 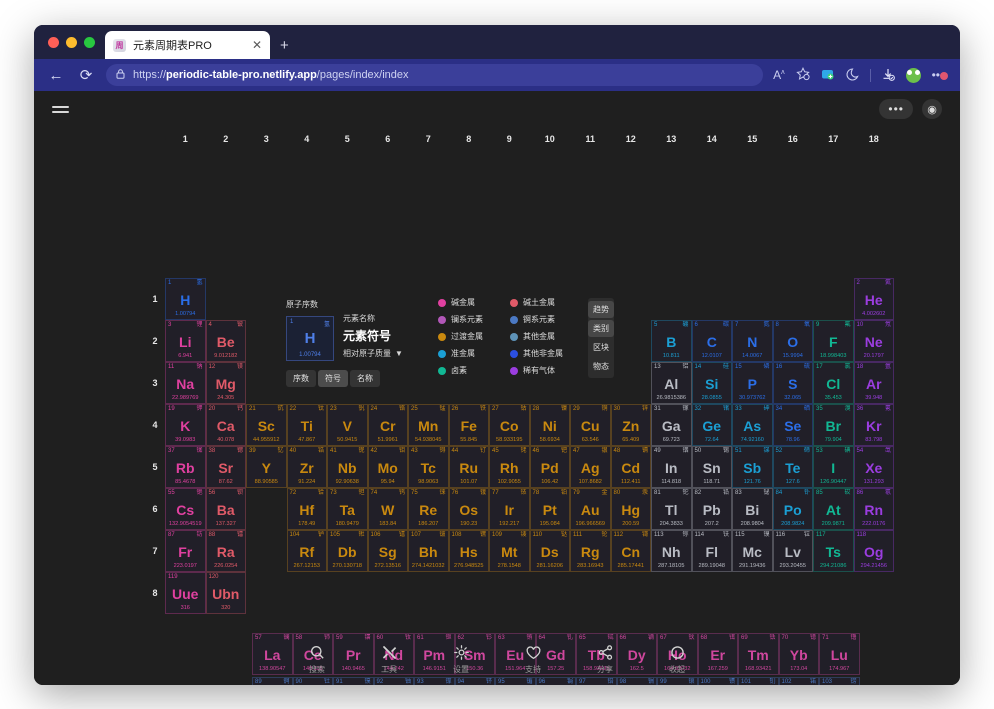 I want to click on element-cell: 8 氧 O 15.9994, so click(x=792, y=341).